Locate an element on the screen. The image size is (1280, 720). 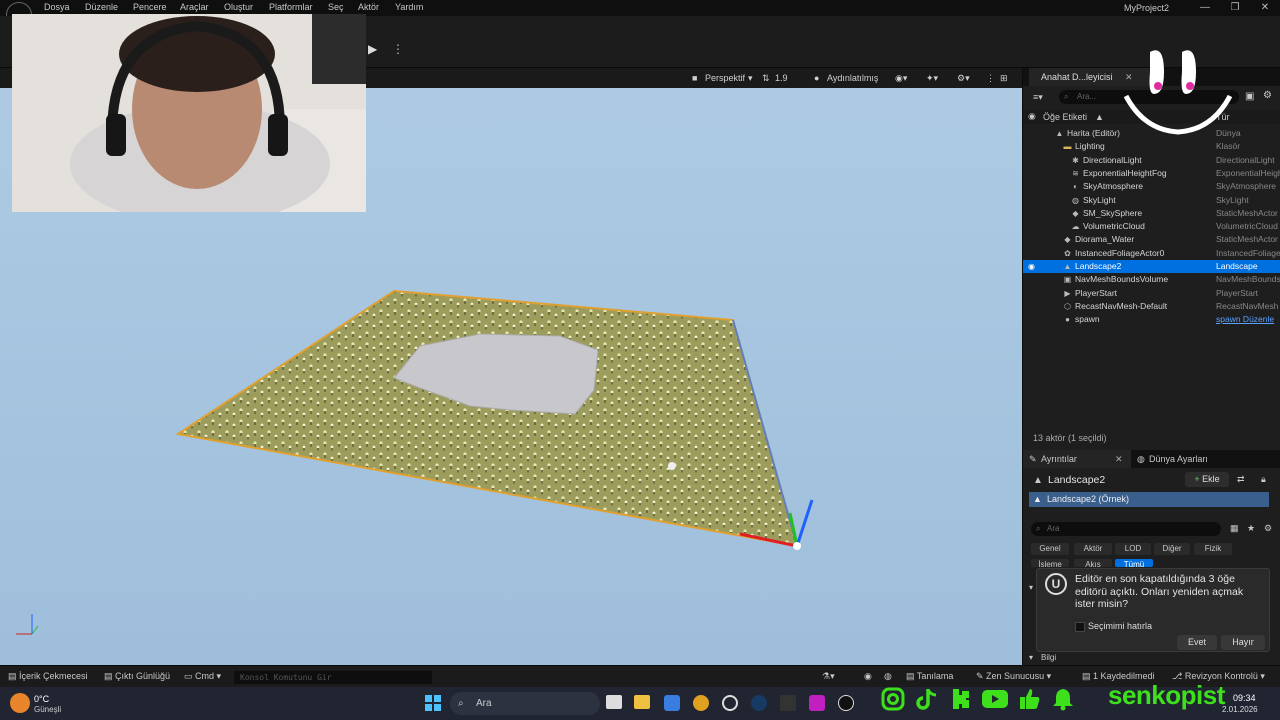
console-input: Konsol Komutunu Gir is located at coordinates (333, 677).